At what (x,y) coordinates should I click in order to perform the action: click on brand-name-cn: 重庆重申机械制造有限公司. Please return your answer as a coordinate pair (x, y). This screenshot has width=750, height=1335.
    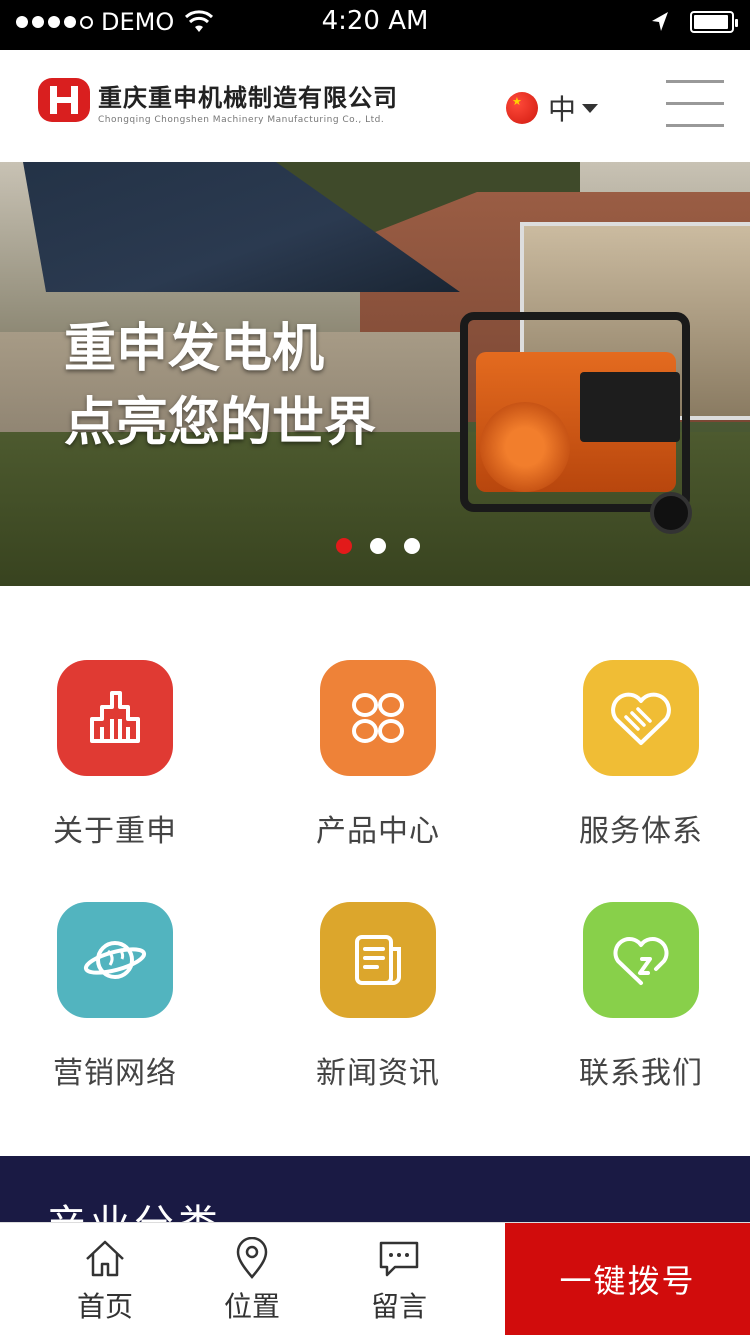
    Looking at the image, I should click on (248, 98).